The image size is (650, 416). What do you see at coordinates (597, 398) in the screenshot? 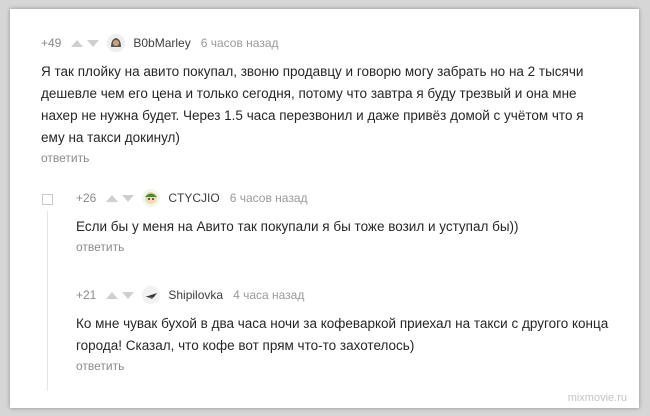
I see `watermark: mixmovie.ru` at bounding box center [597, 398].